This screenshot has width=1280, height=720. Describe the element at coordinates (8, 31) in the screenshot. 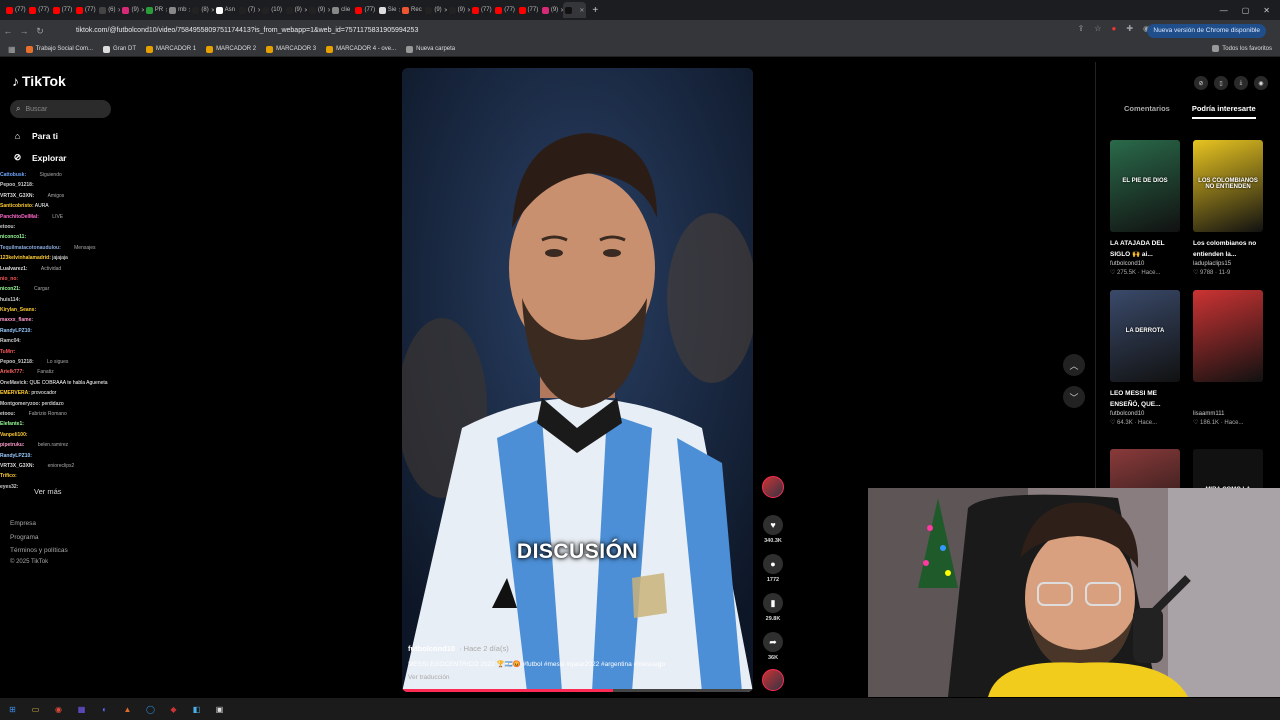

I see `back-icon: ←` at that location.